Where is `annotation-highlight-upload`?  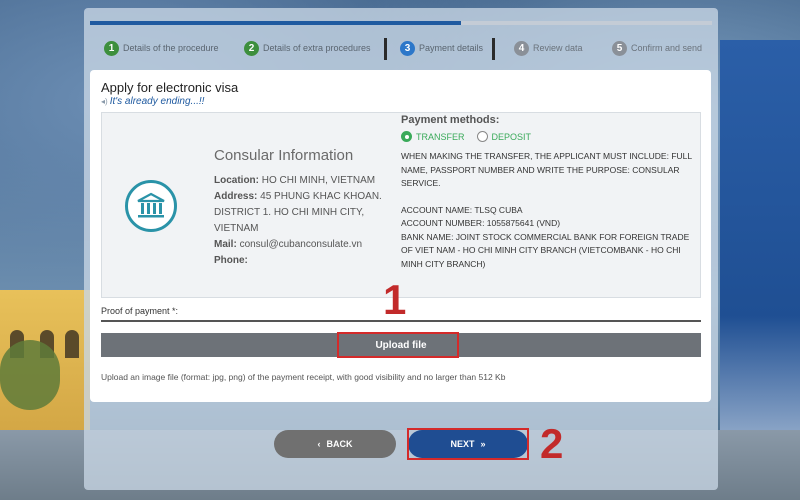 annotation-highlight-upload is located at coordinates (398, 345).